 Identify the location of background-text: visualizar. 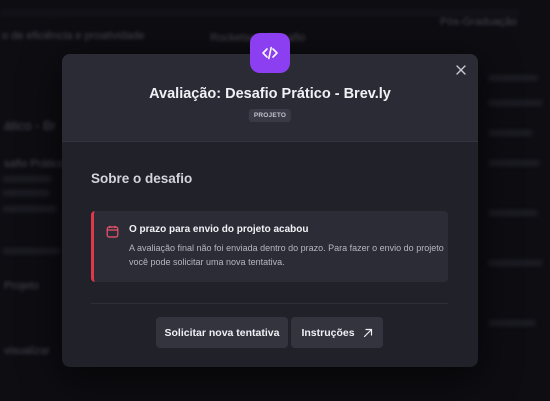
(27, 351).